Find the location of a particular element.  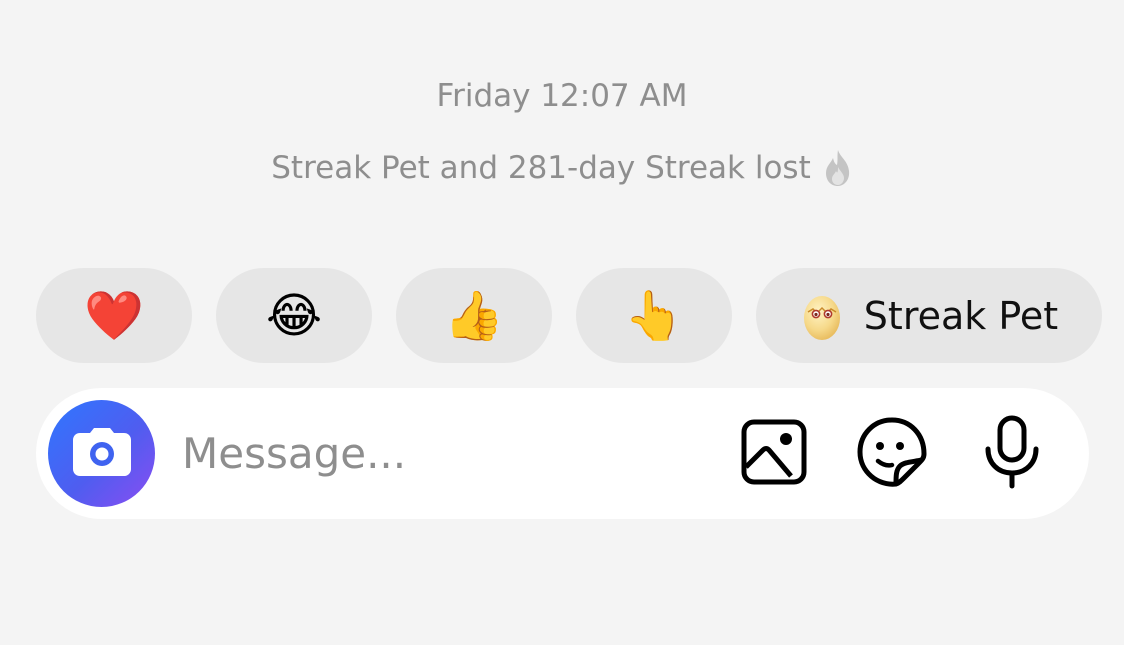

quick-reaction-laughing: 😂 is located at coordinates (294, 315).